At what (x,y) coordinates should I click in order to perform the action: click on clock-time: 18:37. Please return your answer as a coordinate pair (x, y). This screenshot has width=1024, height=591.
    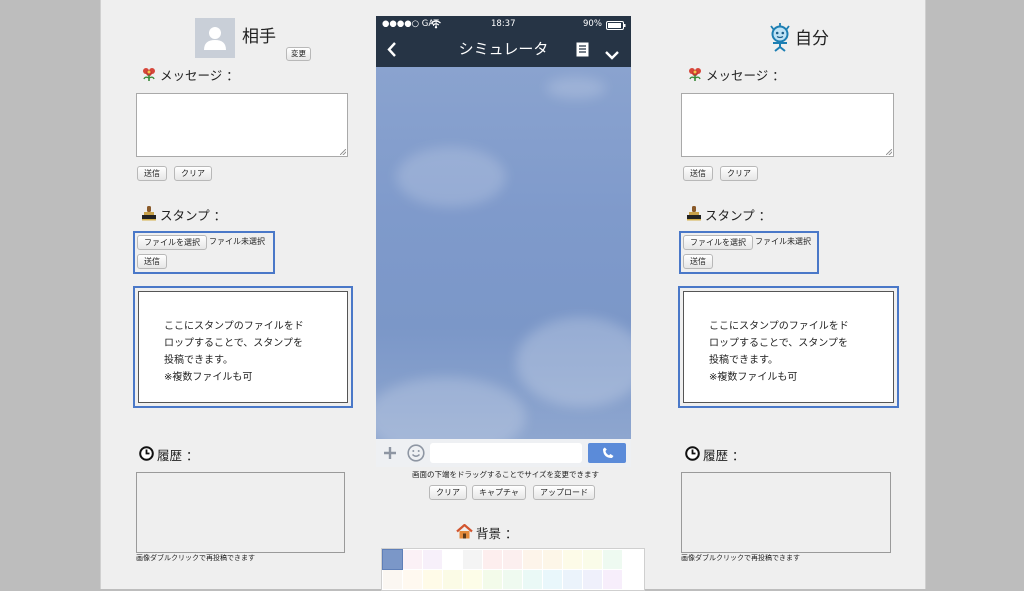
    Looking at the image, I should click on (503, 24).